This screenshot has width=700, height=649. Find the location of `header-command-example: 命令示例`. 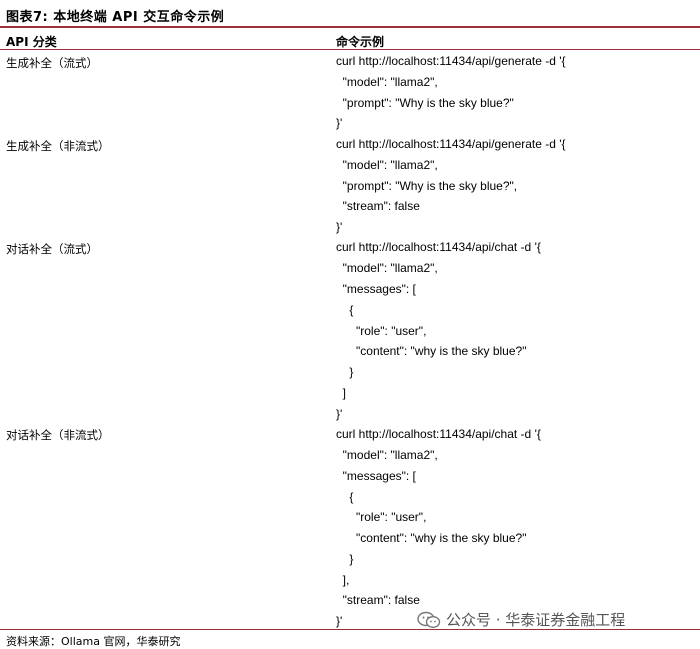

header-command-example: 命令示例 is located at coordinates (360, 42).